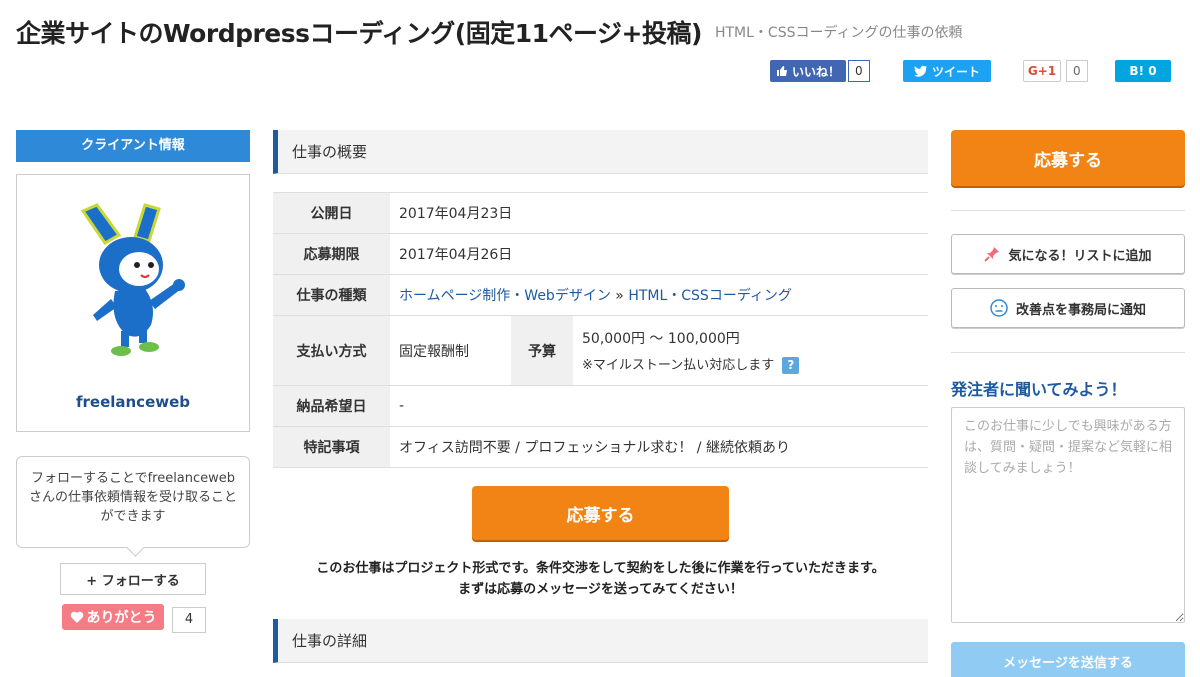 The height and width of the screenshot is (677, 1200). What do you see at coordinates (999, 308) in the screenshot?
I see `face-icon` at bounding box center [999, 308].